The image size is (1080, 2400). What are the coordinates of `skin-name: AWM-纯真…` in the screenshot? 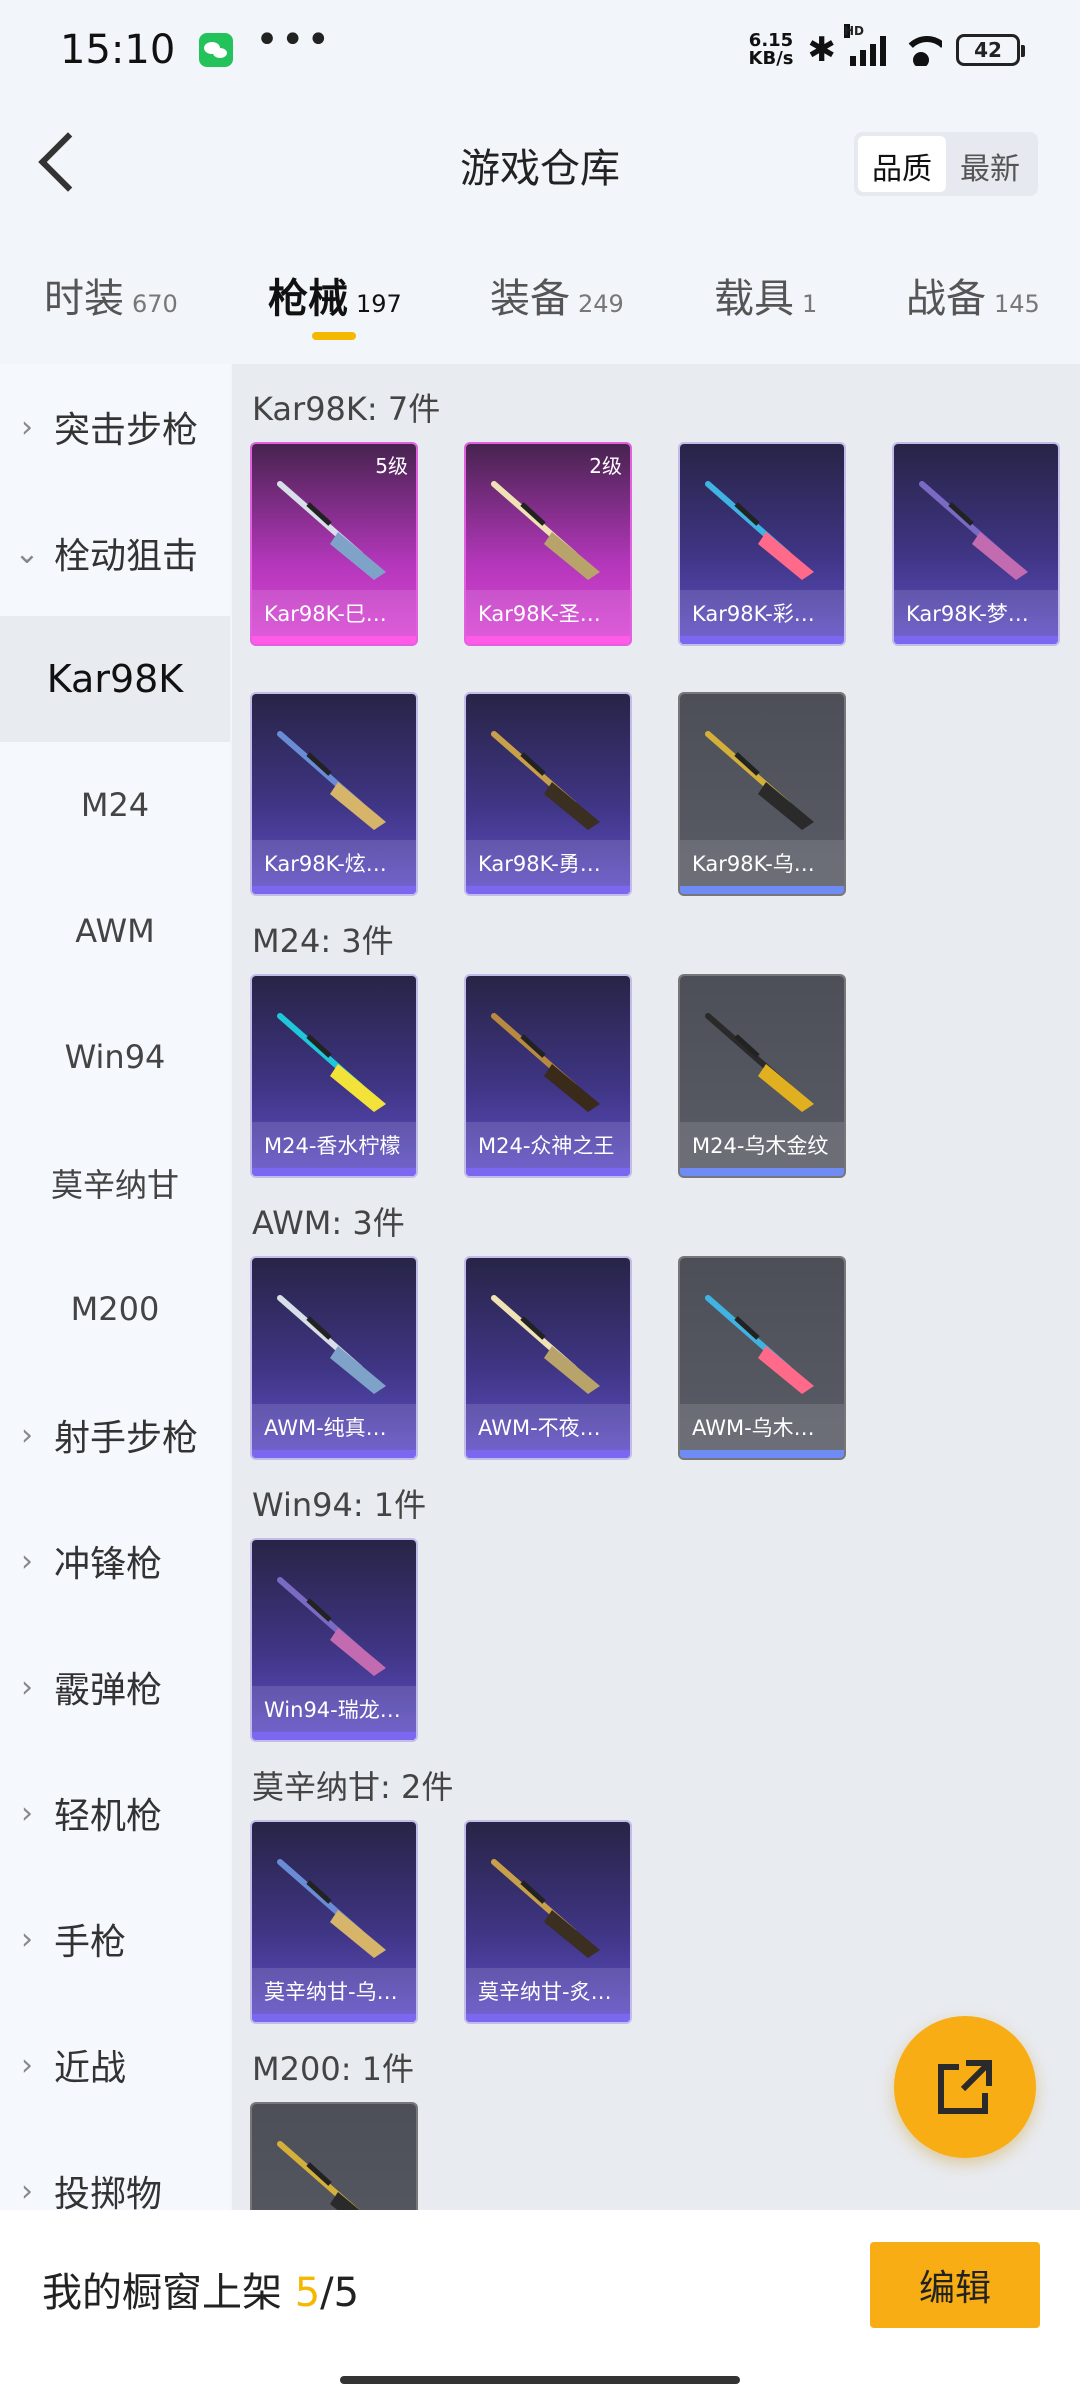 It's located at (334, 1427).